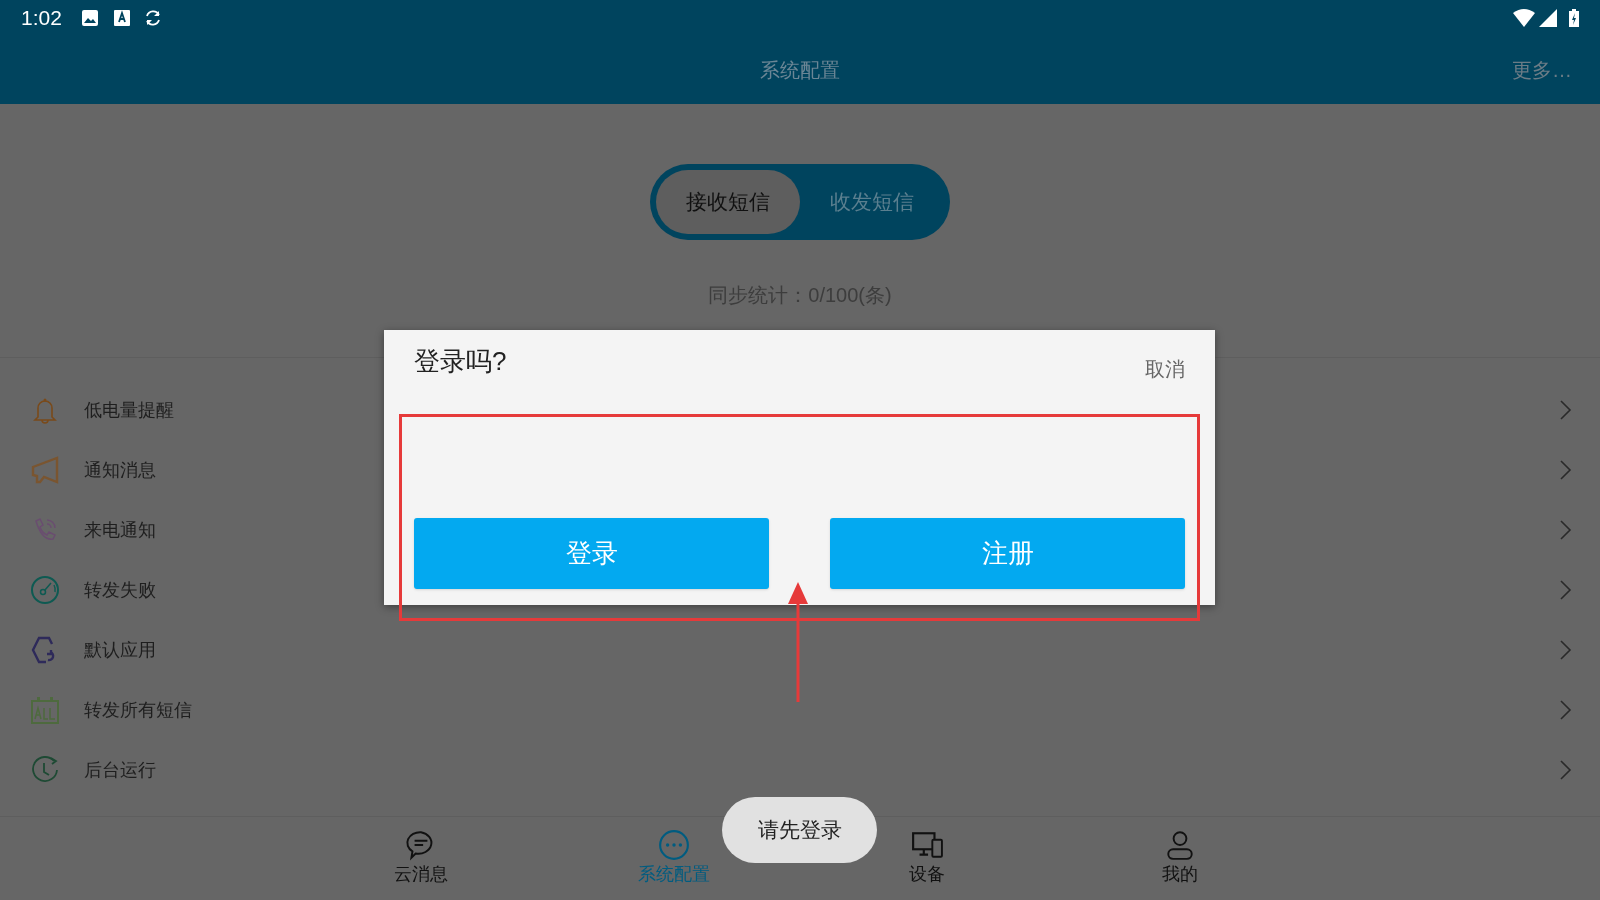  What do you see at coordinates (872, 202) in the screenshot?
I see `tab: 收发短信` at bounding box center [872, 202].